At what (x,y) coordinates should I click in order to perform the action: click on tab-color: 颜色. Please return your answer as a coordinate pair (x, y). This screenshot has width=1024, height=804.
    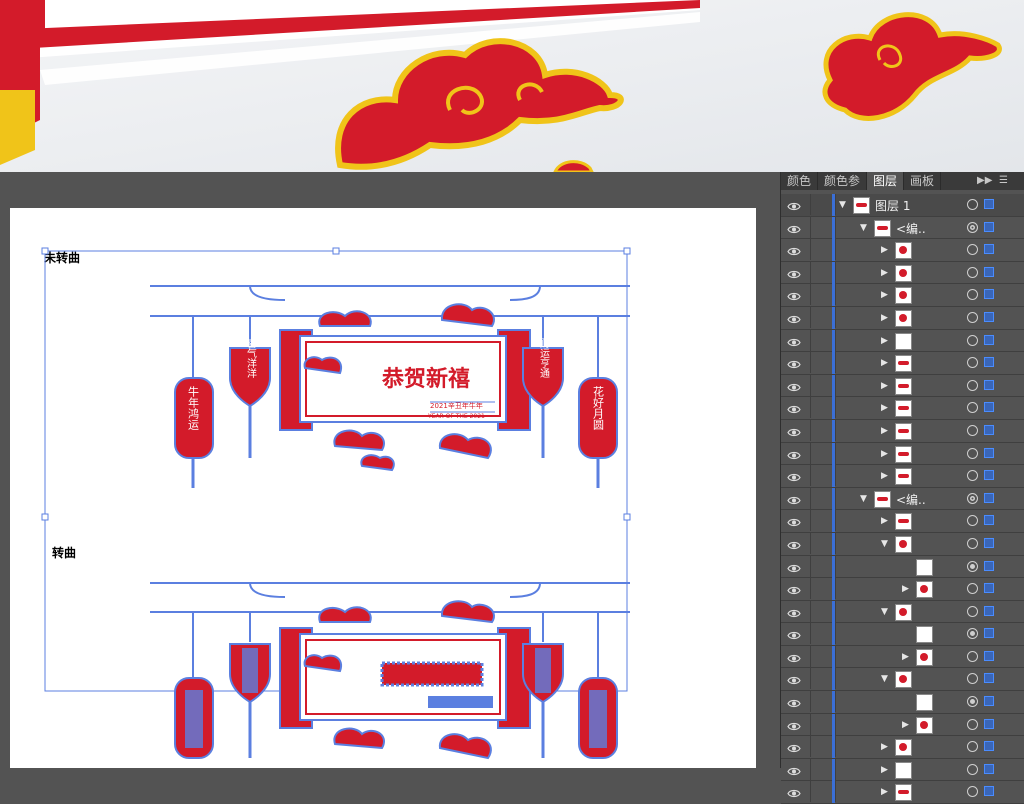
    Looking at the image, I should click on (800, 181).